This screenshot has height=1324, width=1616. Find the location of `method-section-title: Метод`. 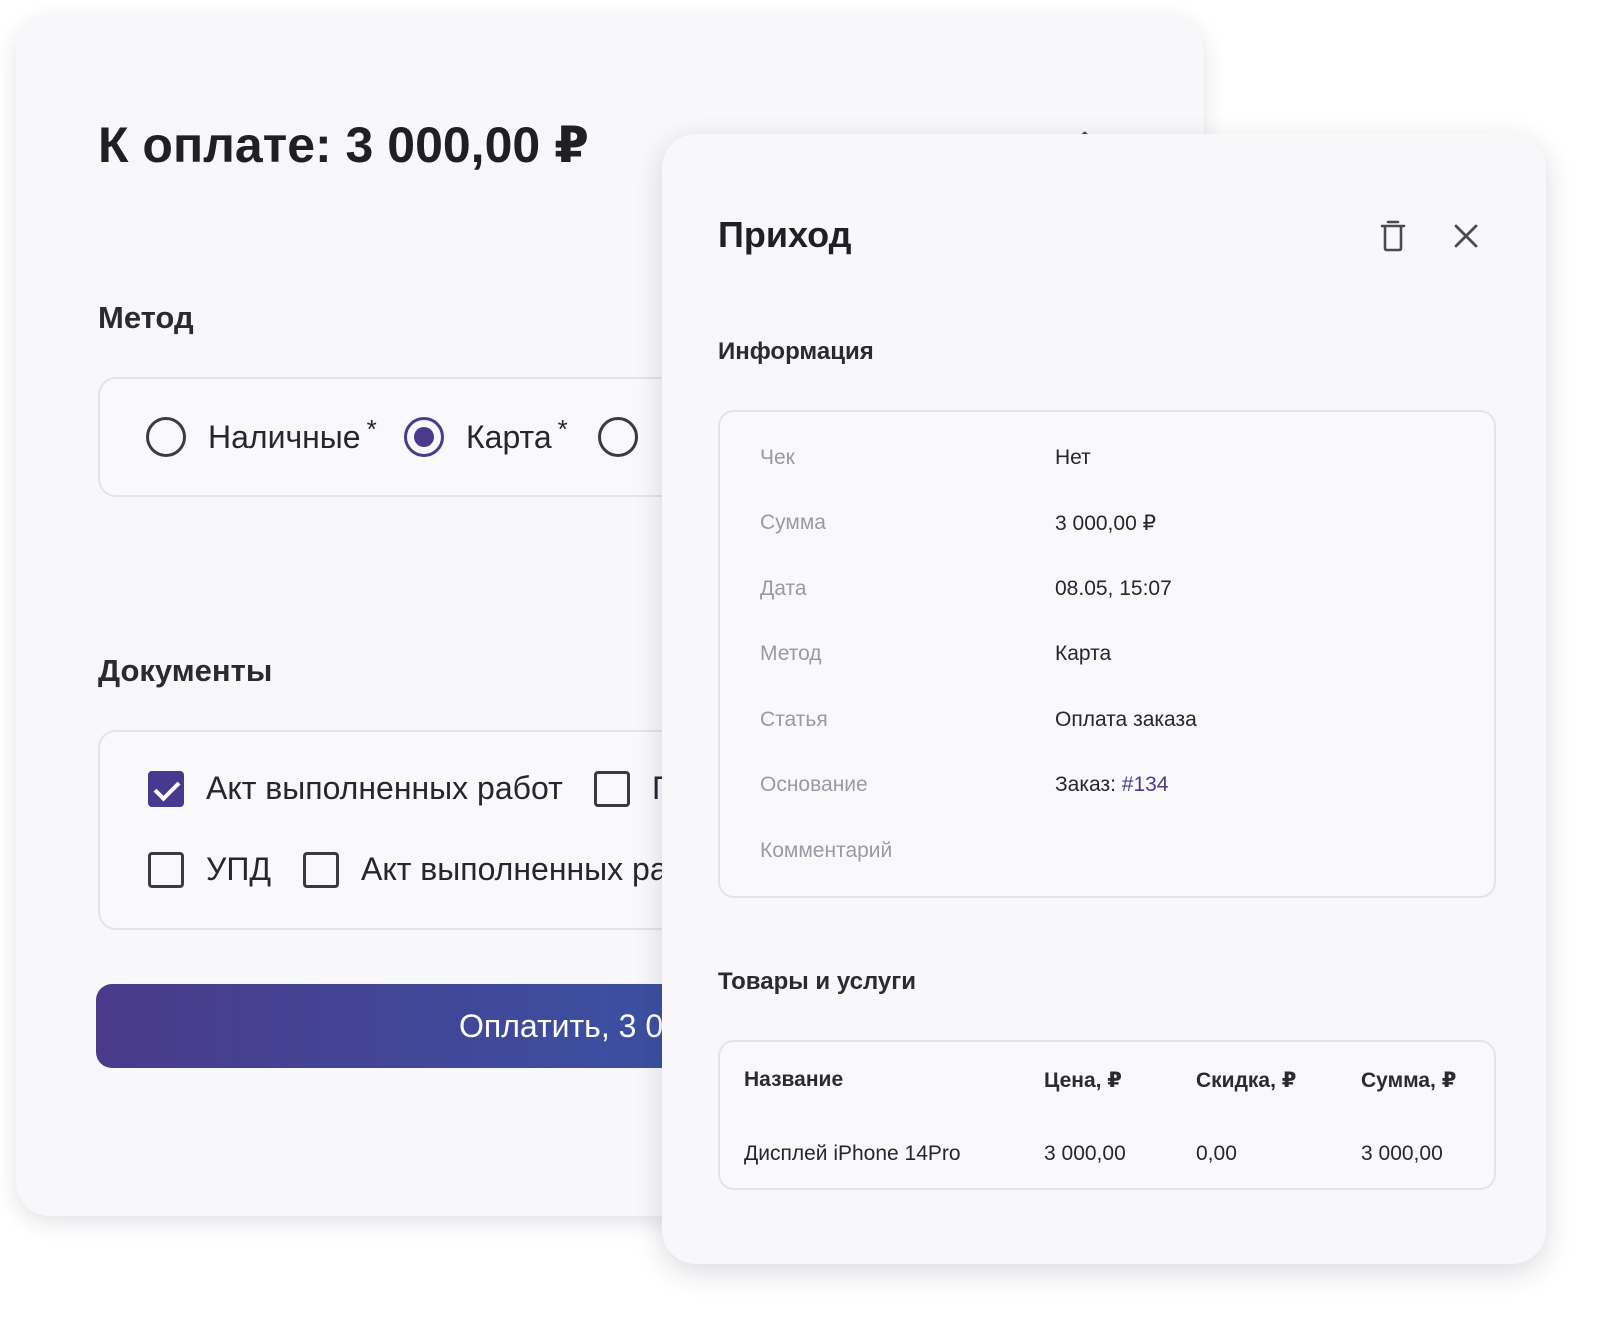

method-section-title: Метод is located at coordinates (146, 317).